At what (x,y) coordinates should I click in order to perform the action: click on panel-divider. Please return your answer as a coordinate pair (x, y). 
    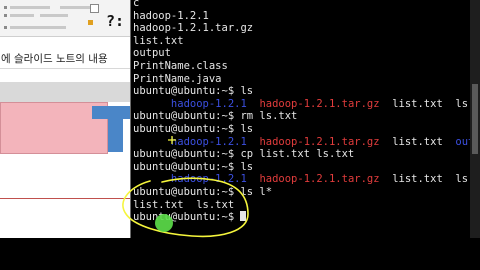
    Looking at the image, I should click on (65, 92).